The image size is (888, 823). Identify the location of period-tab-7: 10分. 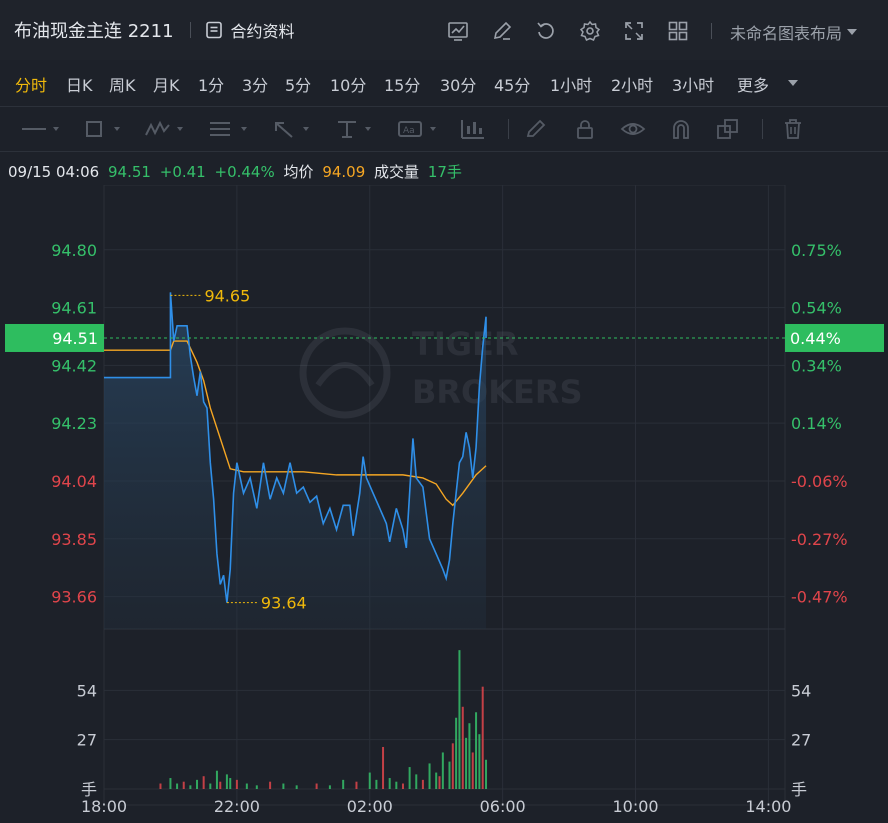
(348, 84).